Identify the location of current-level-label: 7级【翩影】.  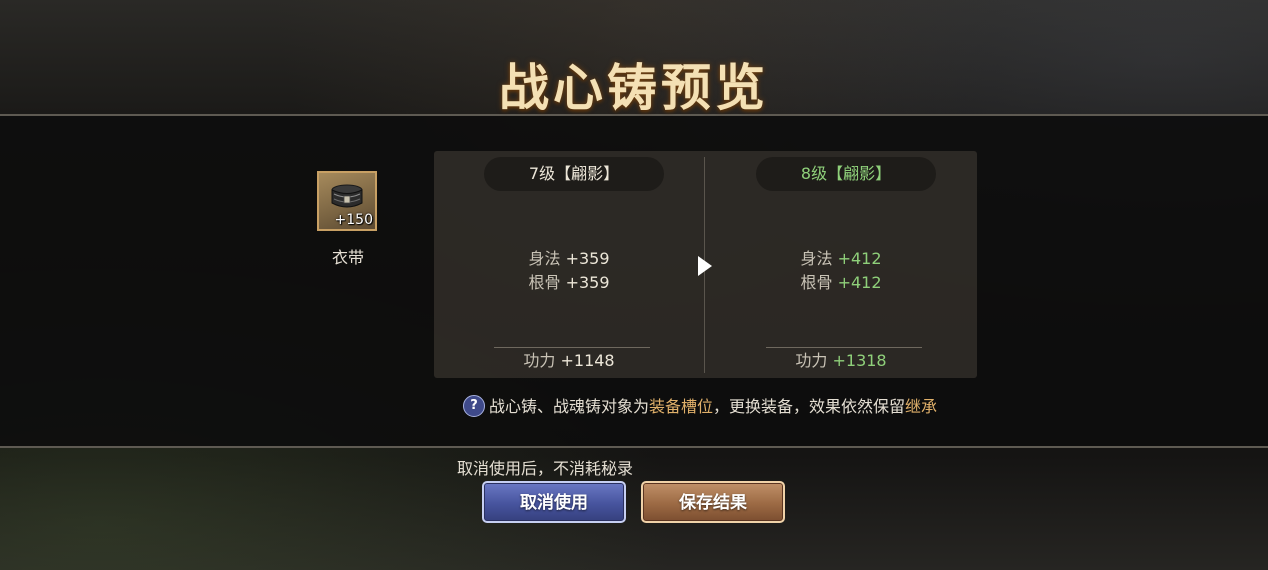
(574, 174).